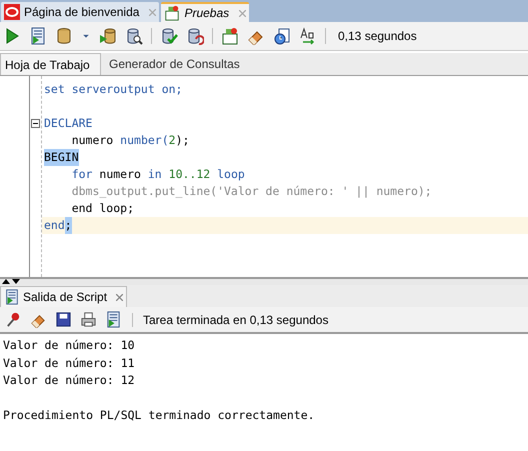  I want to click on elapsed-time-label: 0,13 segundos, so click(377, 36).